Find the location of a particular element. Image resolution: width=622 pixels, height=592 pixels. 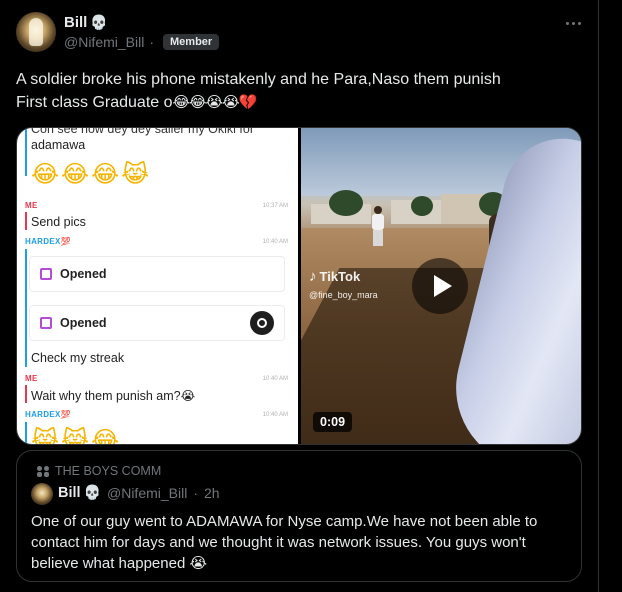

video-person is located at coordinates (378, 226).